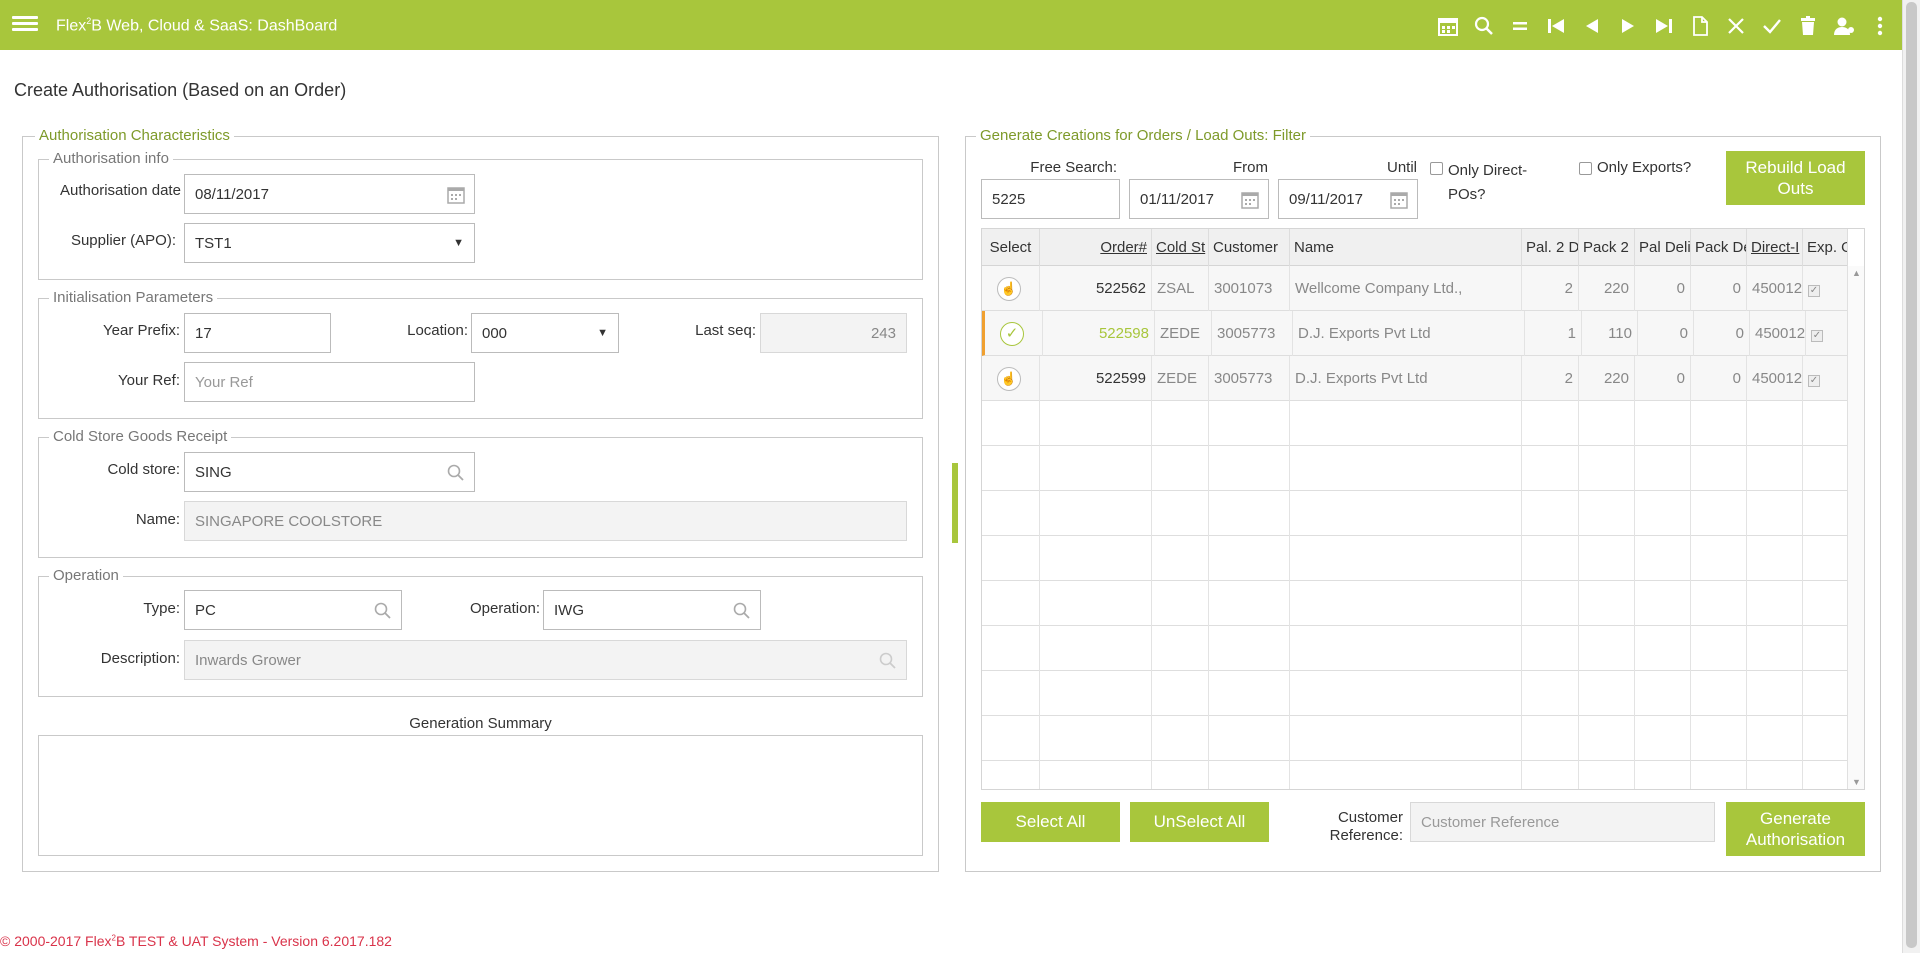 This screenshot has height=953, width=1920. I want to click on location-select: 000 ▼, so click(545, 333).